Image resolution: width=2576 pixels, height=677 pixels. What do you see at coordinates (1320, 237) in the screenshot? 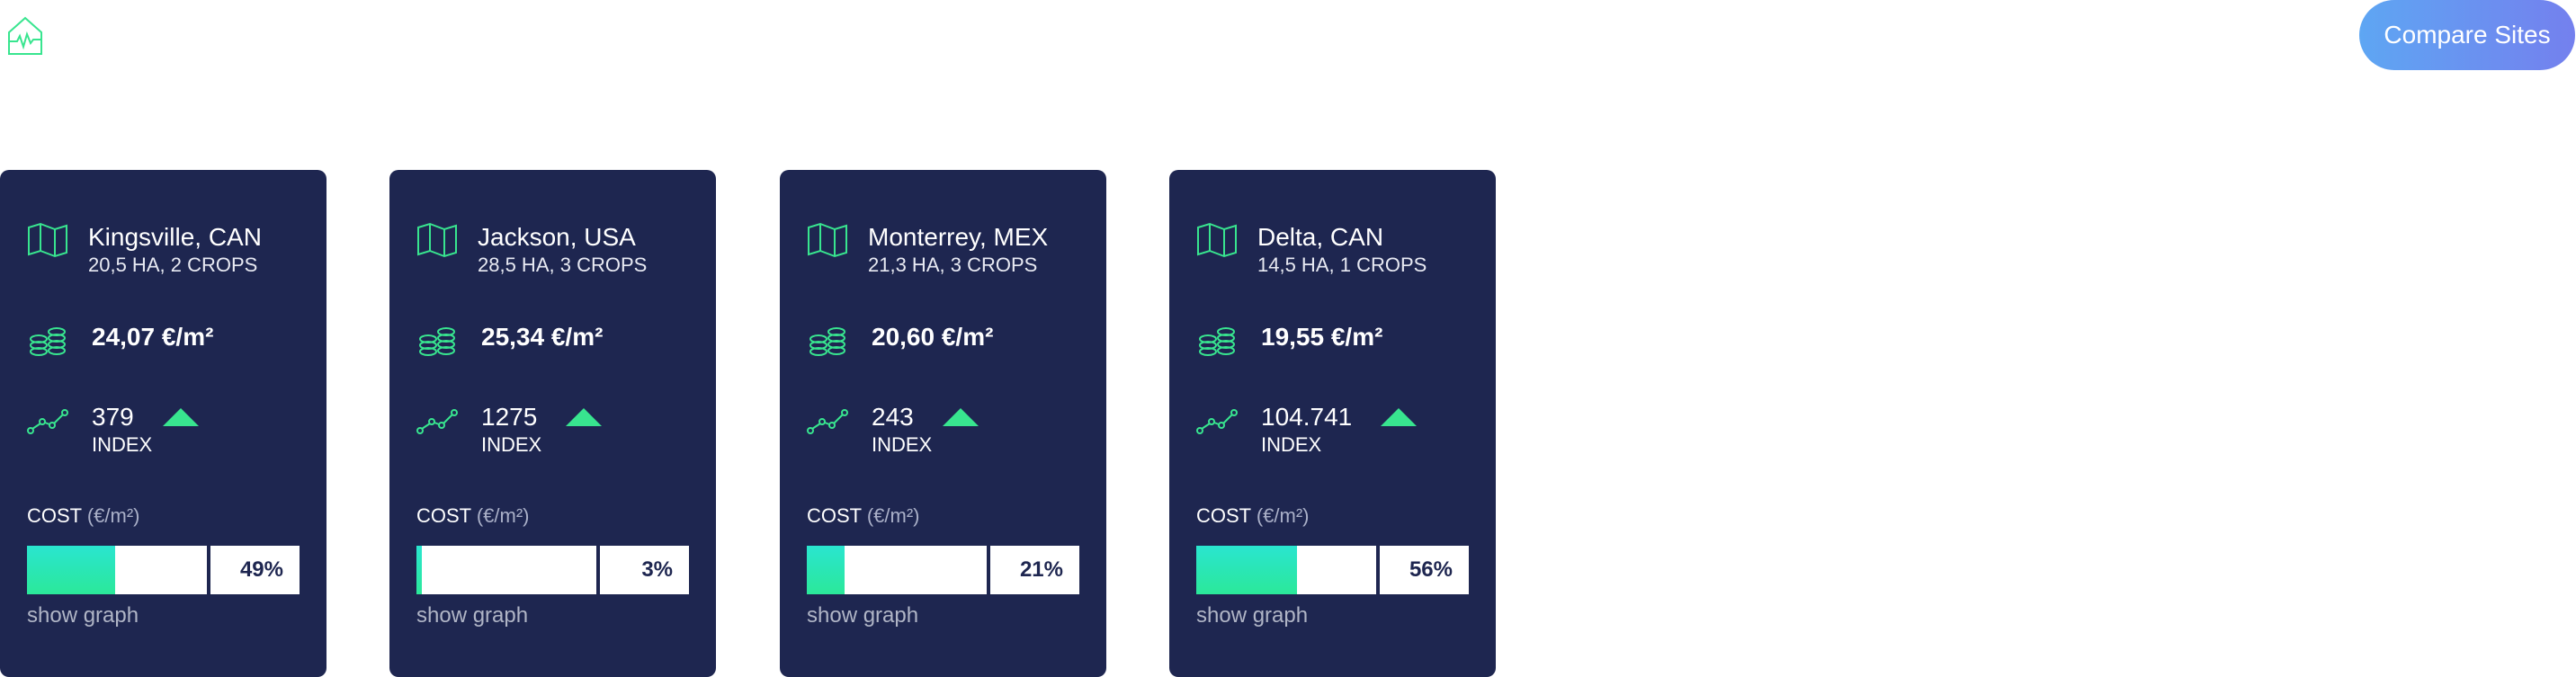
I see `site-name: Delta, CAN` at bounding box center [1320, 237].